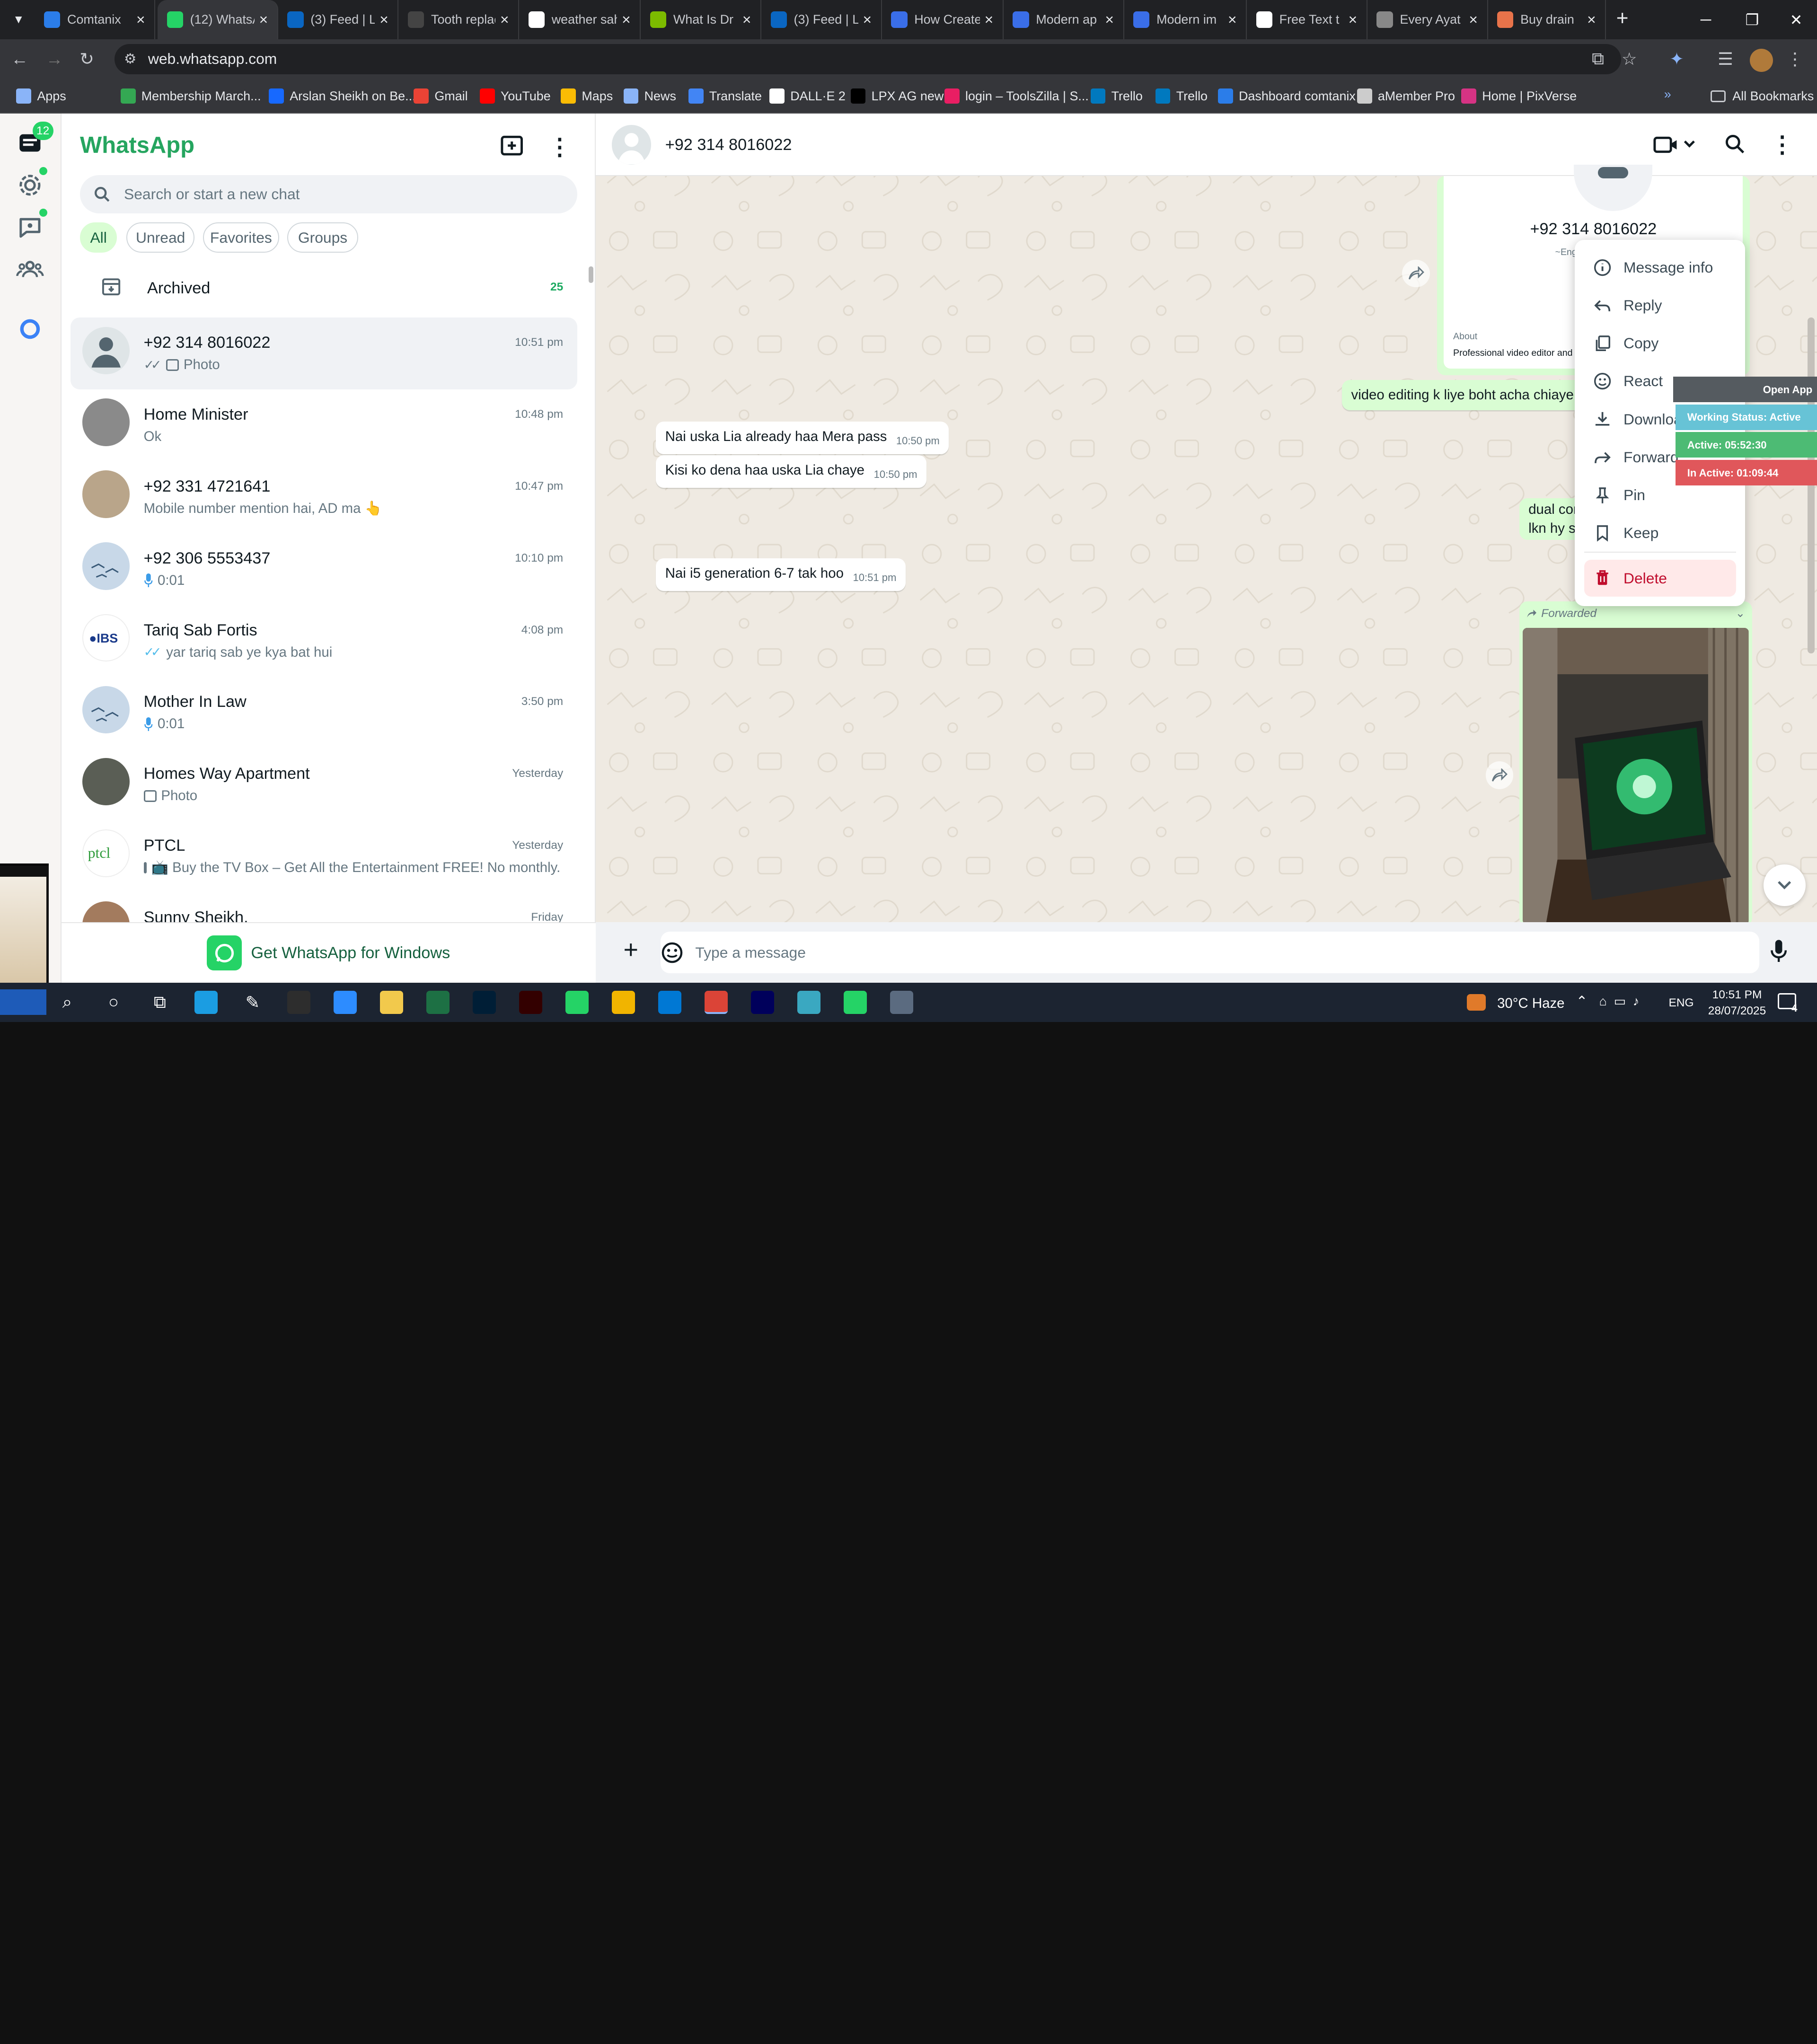 The image size is (1817, 2044). Describe the element at coordinates (512, 146) in the screenshot. I see `new-chat-icon` at that location.